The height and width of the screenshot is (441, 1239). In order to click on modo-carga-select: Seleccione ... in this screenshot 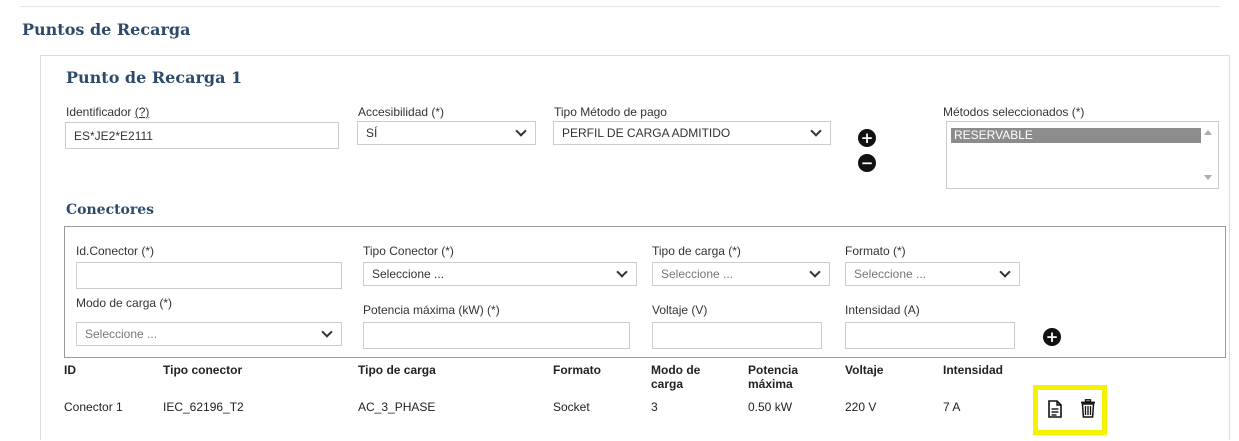, I will do `click(209, 334)`.